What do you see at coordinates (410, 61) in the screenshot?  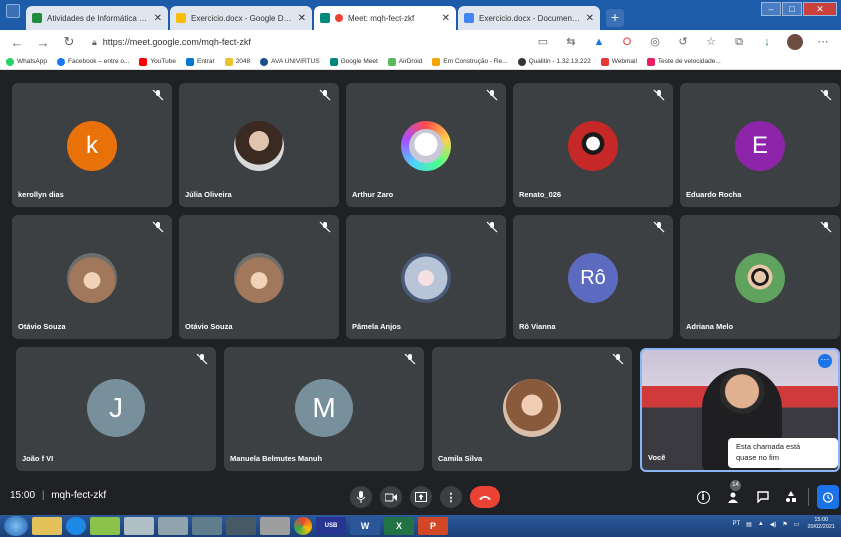 I see `bookmark-label: AirDroid` at bounding box center [410, 61].